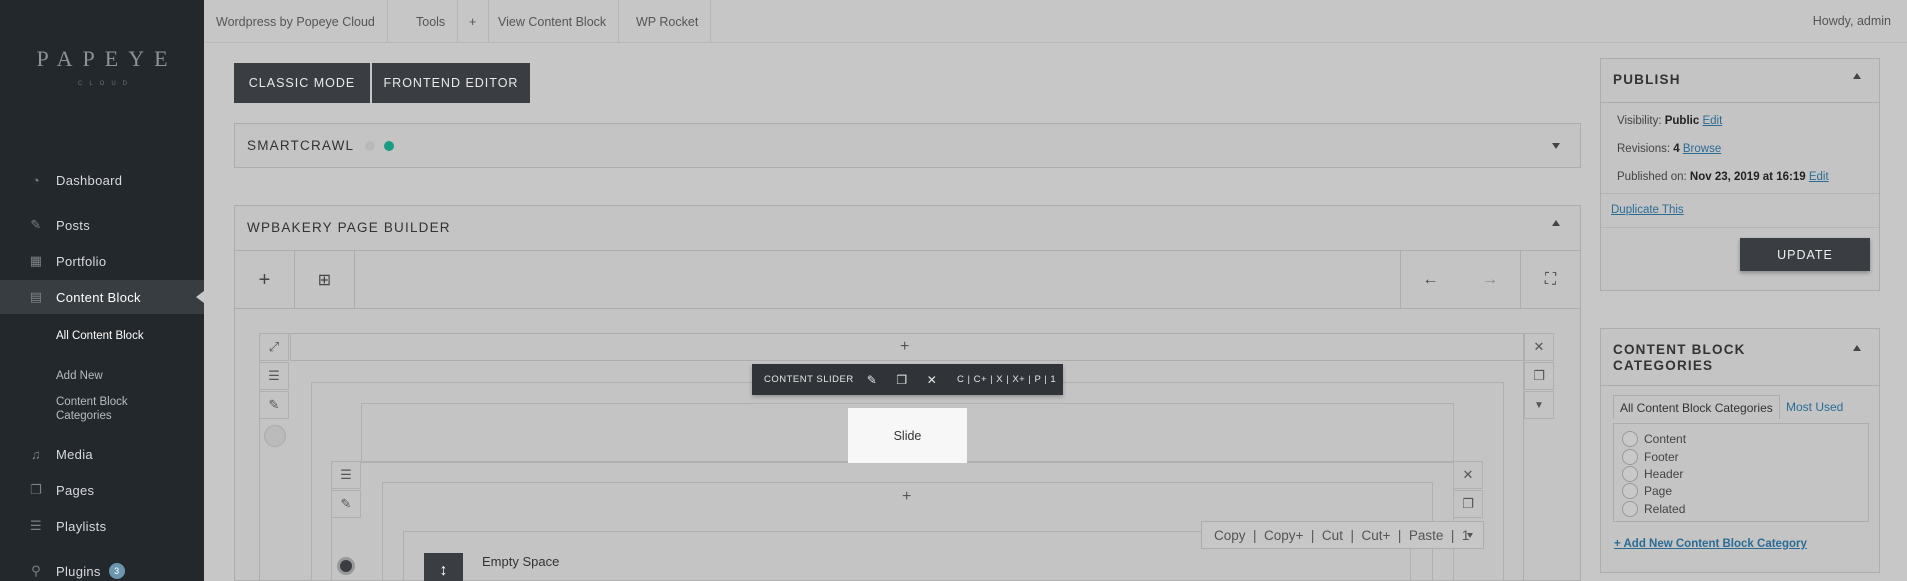  What do you see at coordinates (1696, 407) in the screenshot?
I see `tab-all-categories: All Content Block Categories` at bounding box center [1696, 407].